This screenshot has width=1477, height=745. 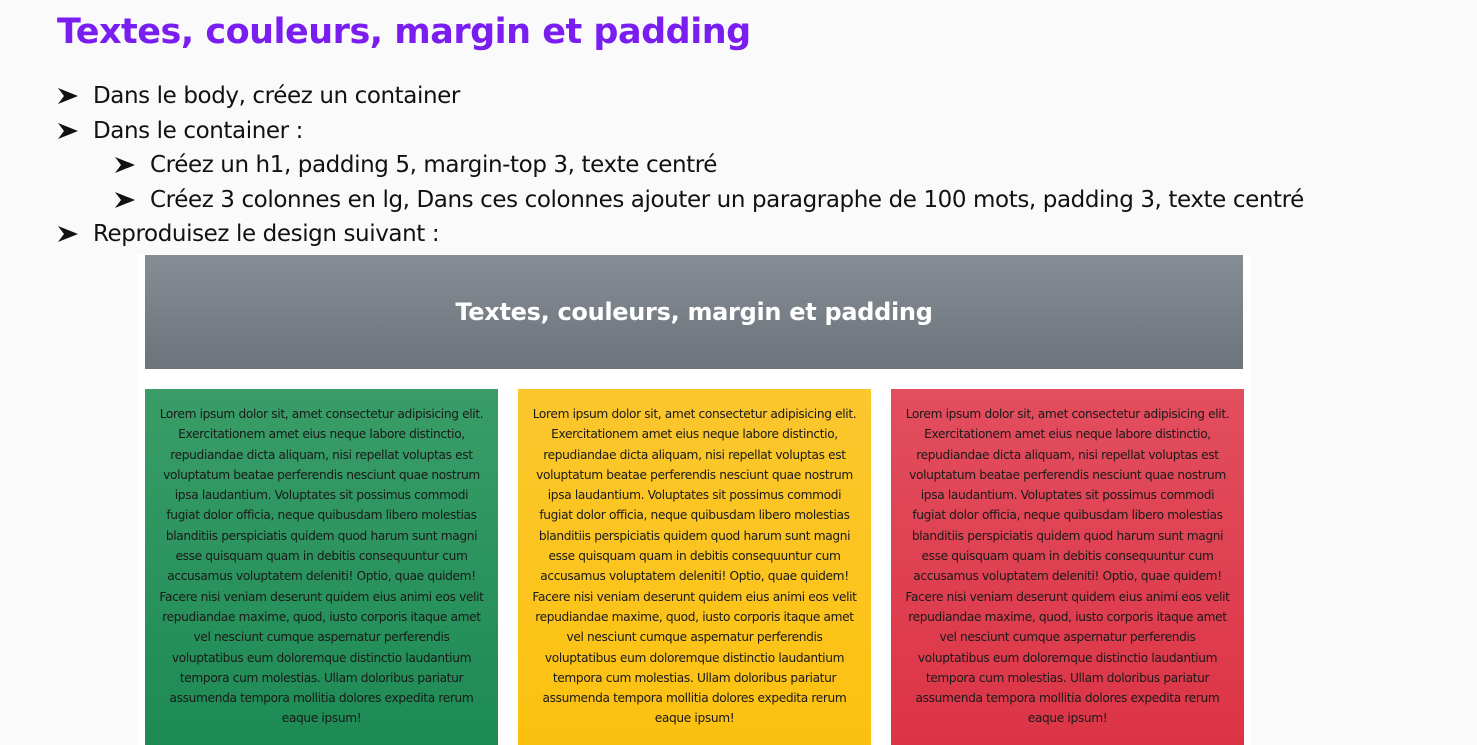 What do you see at coordinates (276, 96) in the screenshot?
I see `instruction-text: Dans le body, créez un container` at bounding box center [276, 96].